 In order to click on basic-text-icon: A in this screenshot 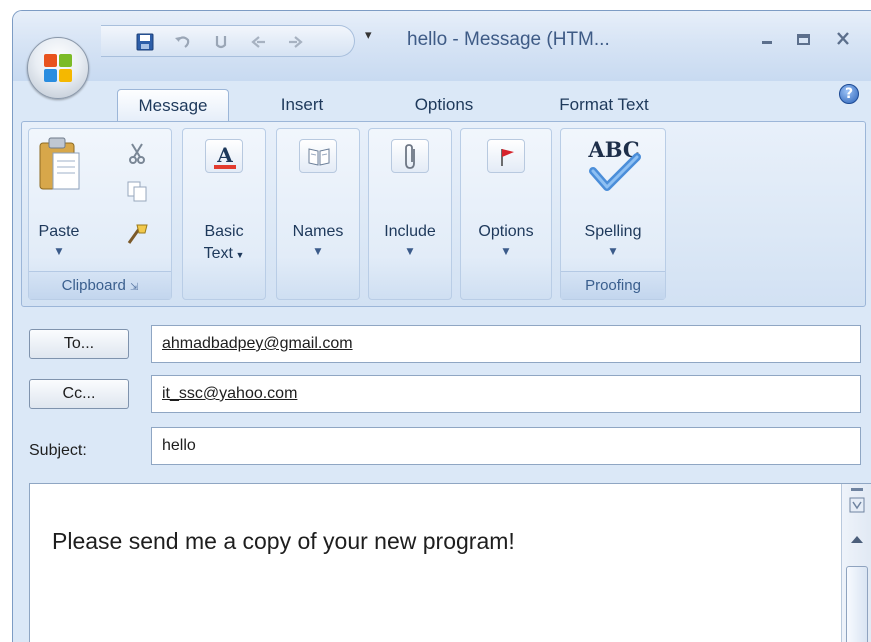, I will do `click(224, 156)`.